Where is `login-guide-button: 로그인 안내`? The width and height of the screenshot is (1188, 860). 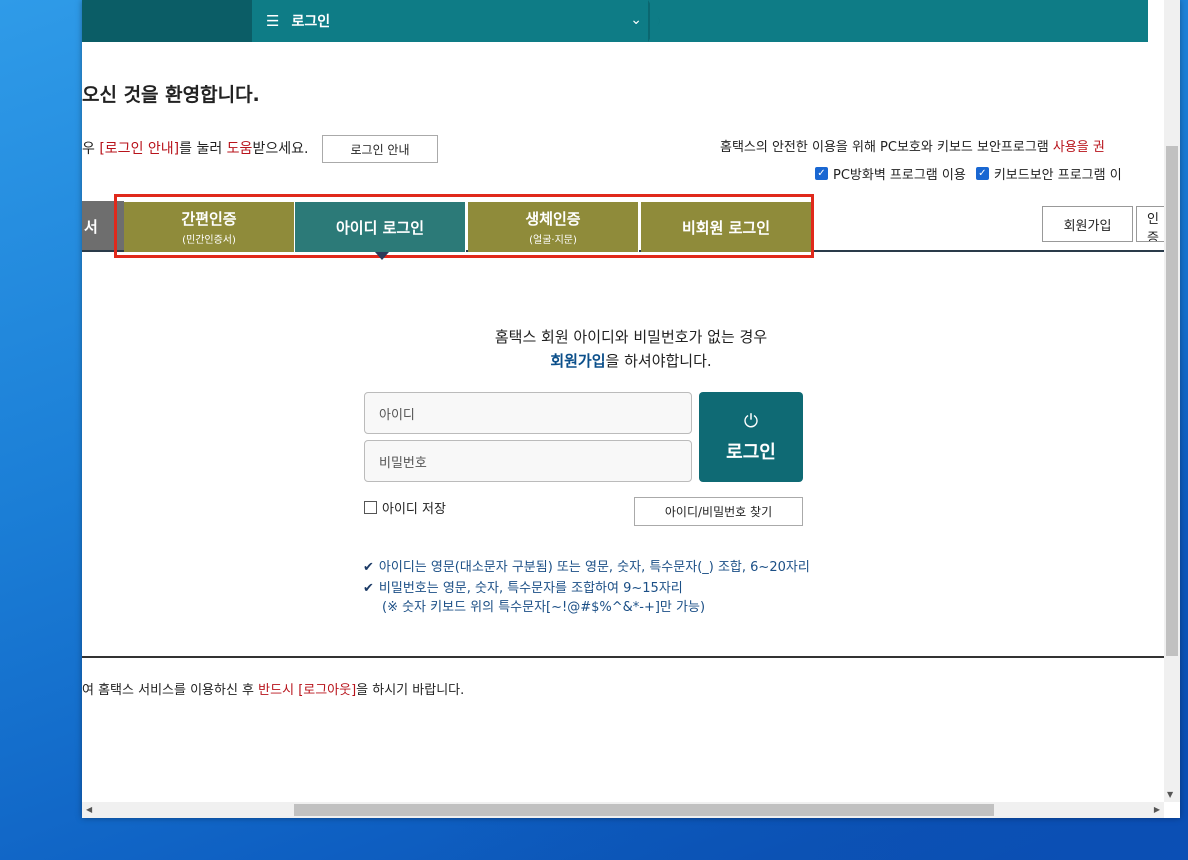
login-guide-button: 로그인 안내 is located at coordinates (380, 149).